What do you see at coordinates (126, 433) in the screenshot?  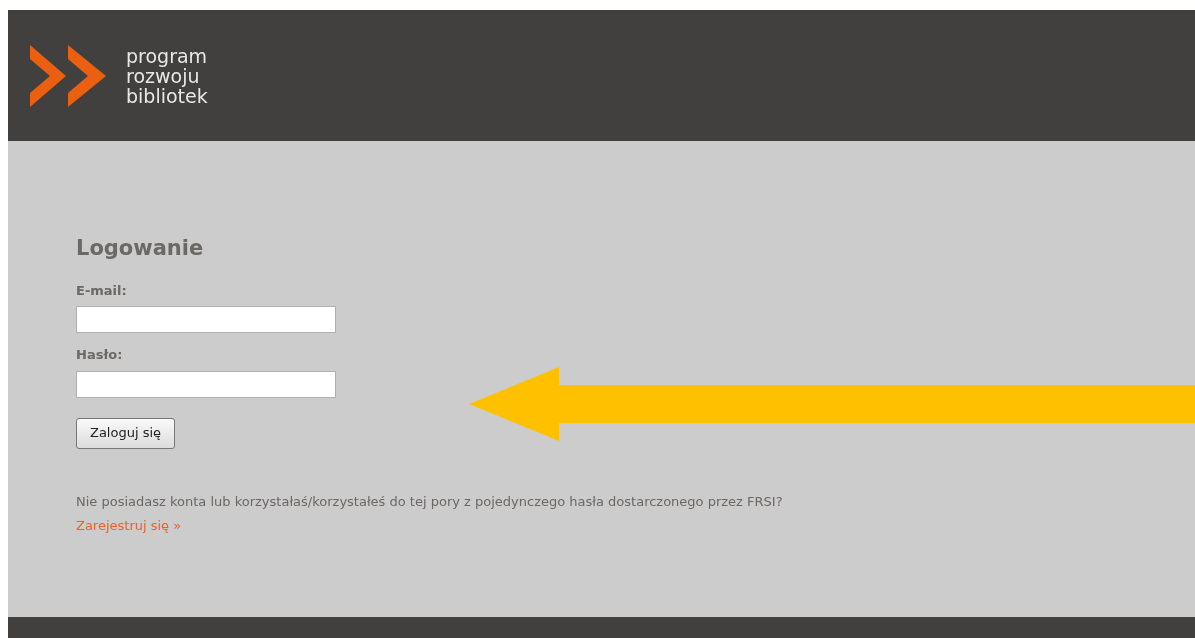 I see `login-button: Zaloguj się` at bounding box center [126, 433].